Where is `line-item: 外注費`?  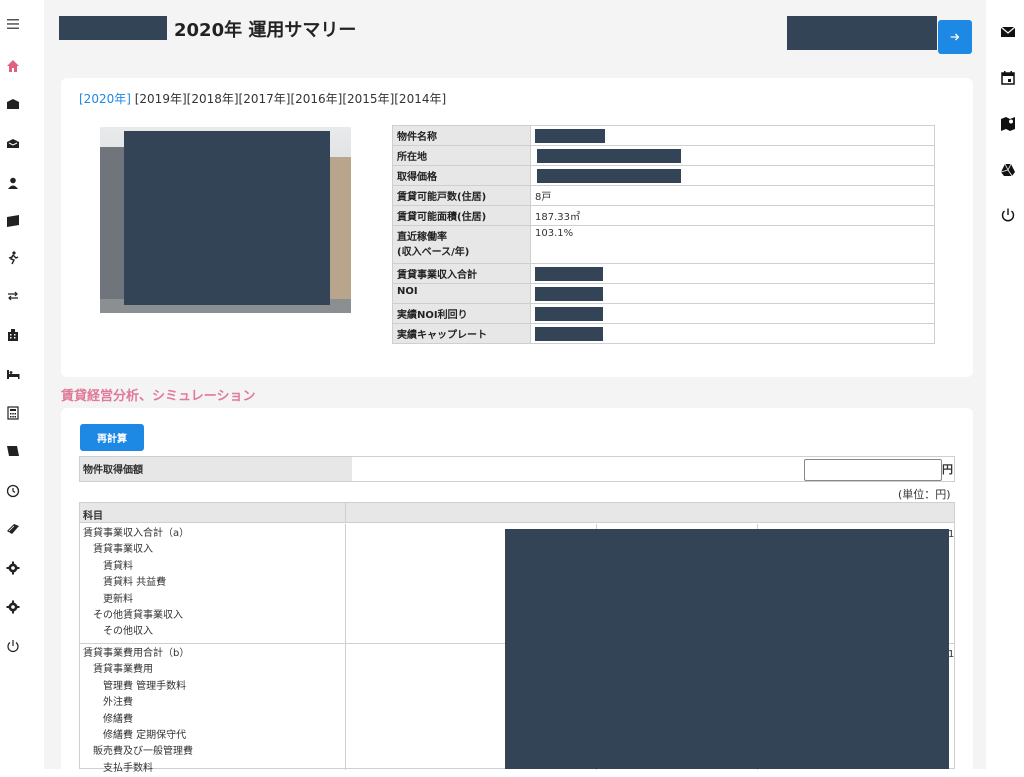 line-item: 外注費 is located at coordinates (108, 703).